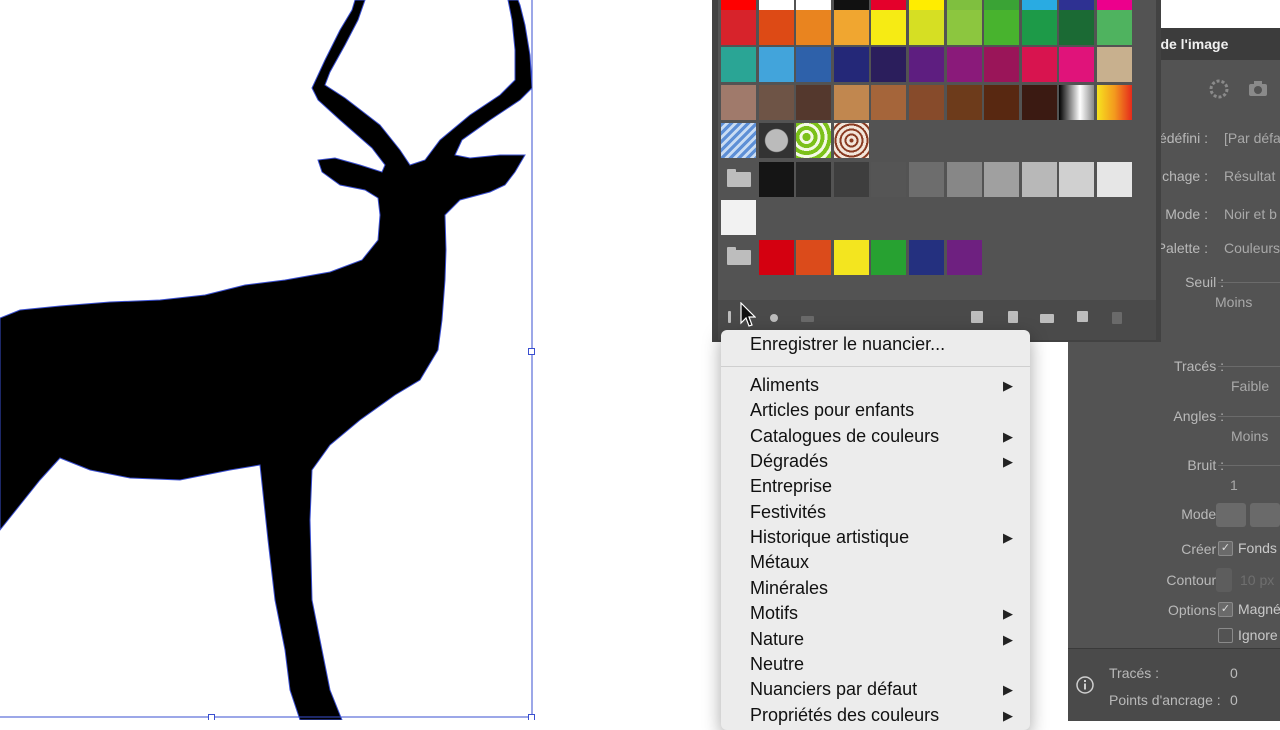 This screenshot has width=1280, height=730. What do you see at coordinates (1250, 214) in the screenshot?
I see `mode-value: Noir et b` at bounding box center [1250, 214].